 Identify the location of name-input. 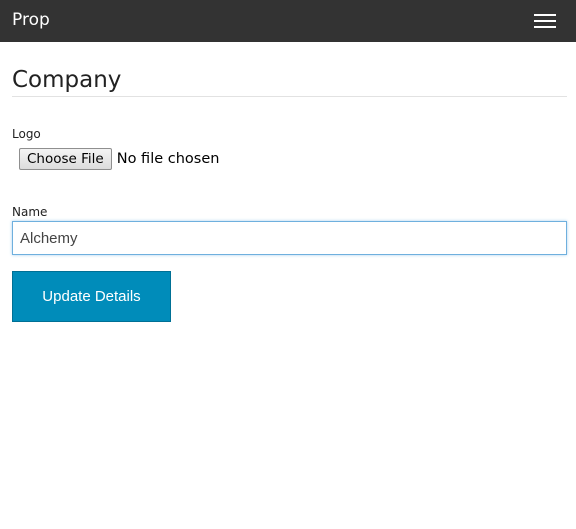
(289, 238).